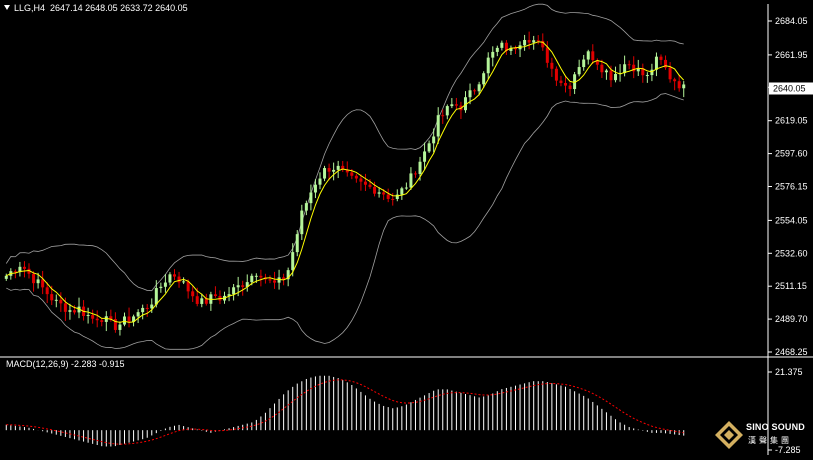  I want to click on macd-header: MACD(12,26,9) -2.283 -0.915, so click(65, 364).